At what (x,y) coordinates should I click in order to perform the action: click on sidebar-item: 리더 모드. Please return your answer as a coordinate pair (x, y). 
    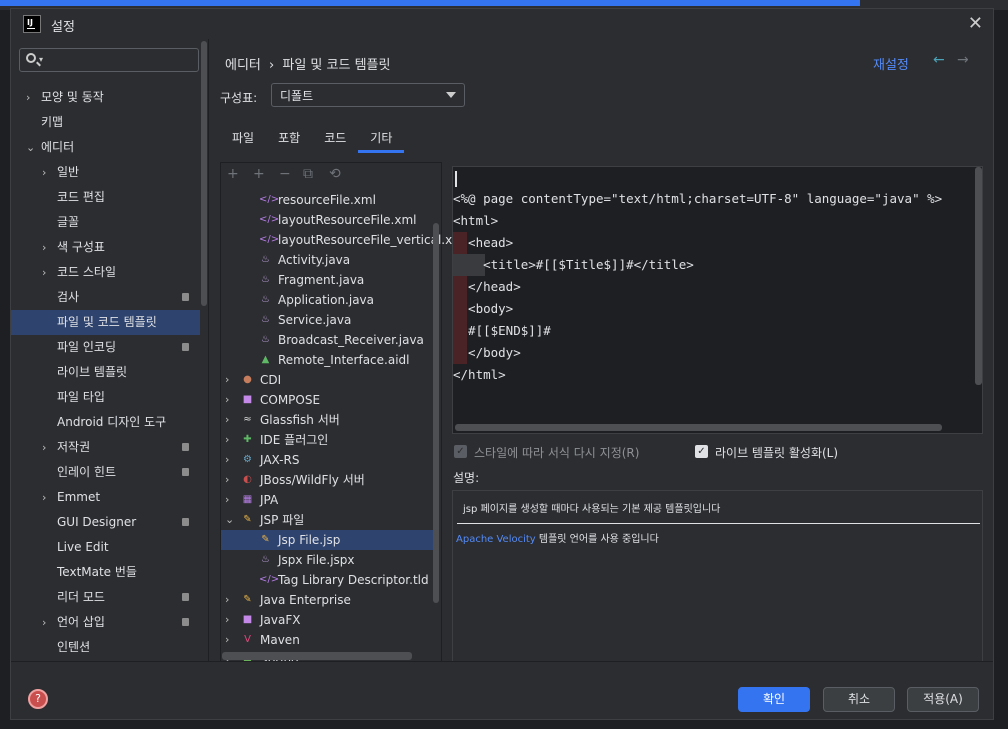
    Looking at the image, I should click on (105, 597).